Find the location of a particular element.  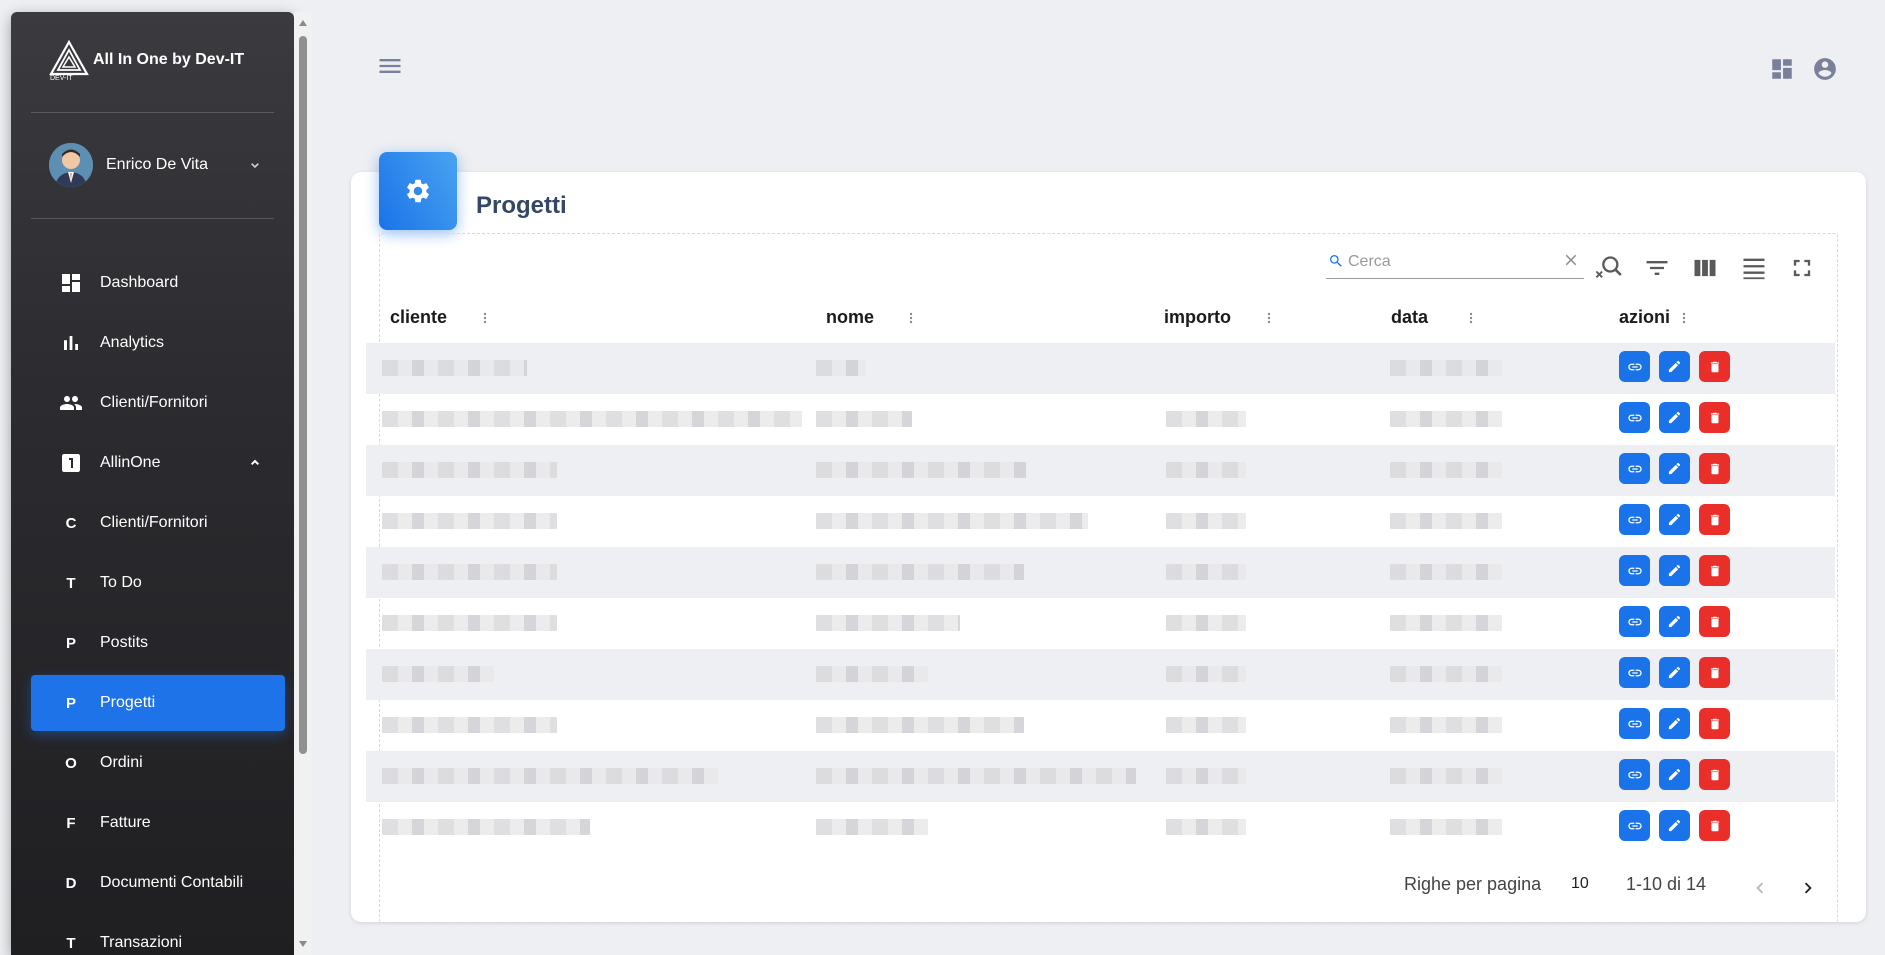

fullscreen-icon is located at coordinates (1802, 268).